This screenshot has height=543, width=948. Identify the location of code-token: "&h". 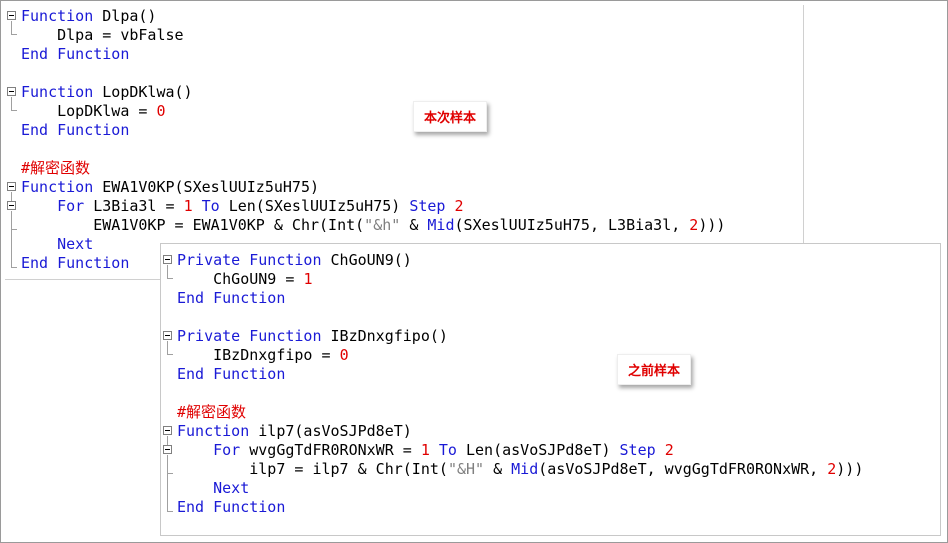
(382, 225).